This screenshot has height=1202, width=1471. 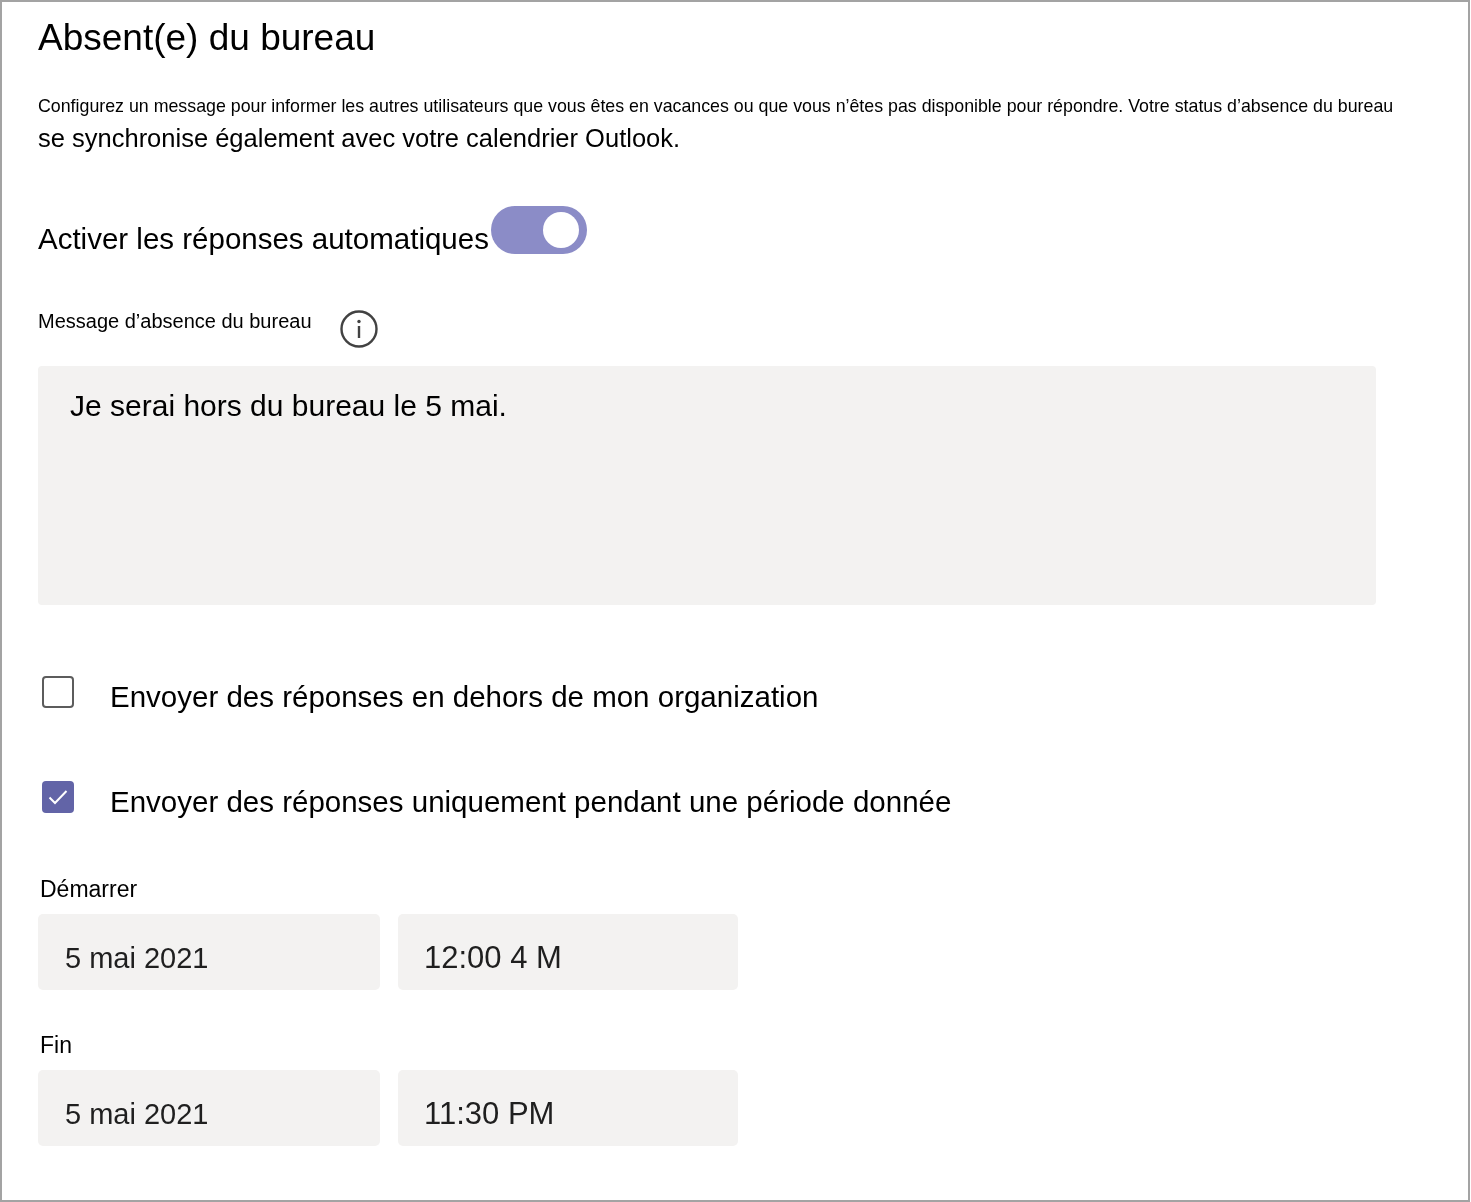 I want to click on time-field: 12:00 4 M, so click(x=568, y=952).